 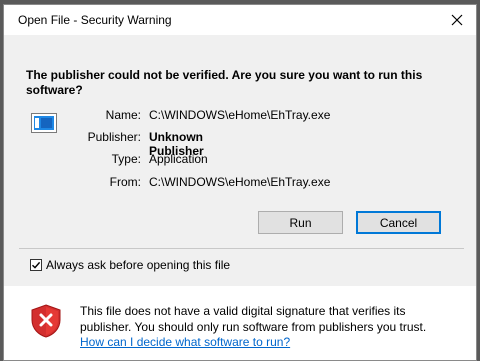 What do you see at coordinates (185, 342) in the screenshot?
I see `help-link: How can I decide what software to run?` at bounding box center [185, 342].